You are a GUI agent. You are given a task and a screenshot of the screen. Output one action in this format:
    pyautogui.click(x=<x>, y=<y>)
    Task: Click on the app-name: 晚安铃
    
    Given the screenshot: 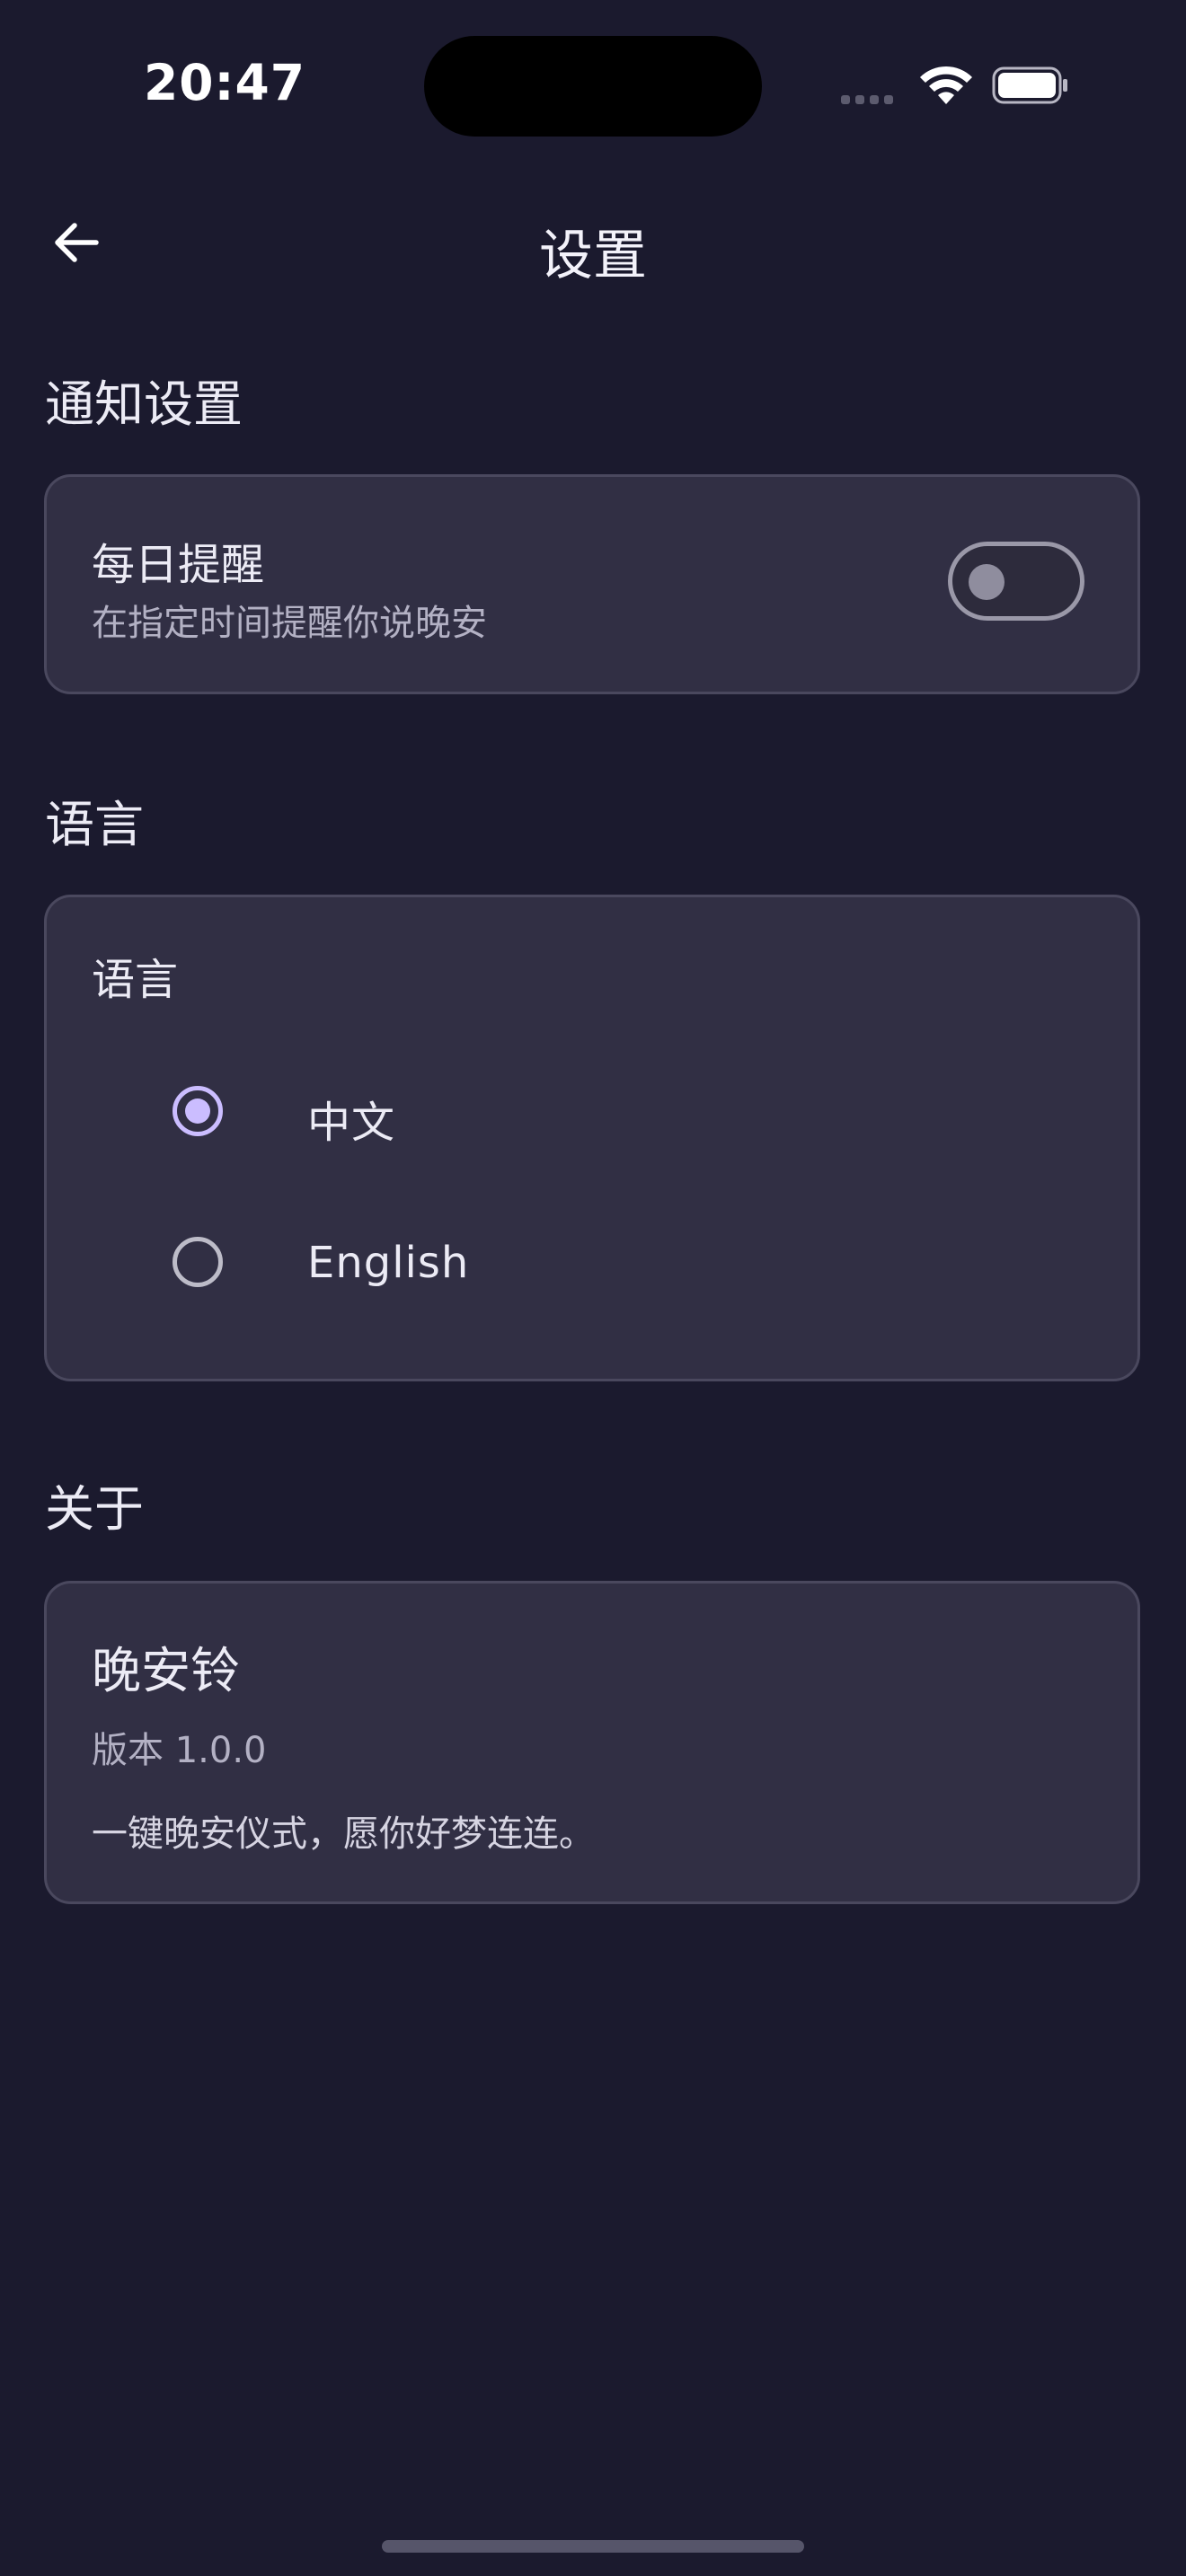 What is the action you would take?
    pyautogui.click(x=166, y=1670)
    